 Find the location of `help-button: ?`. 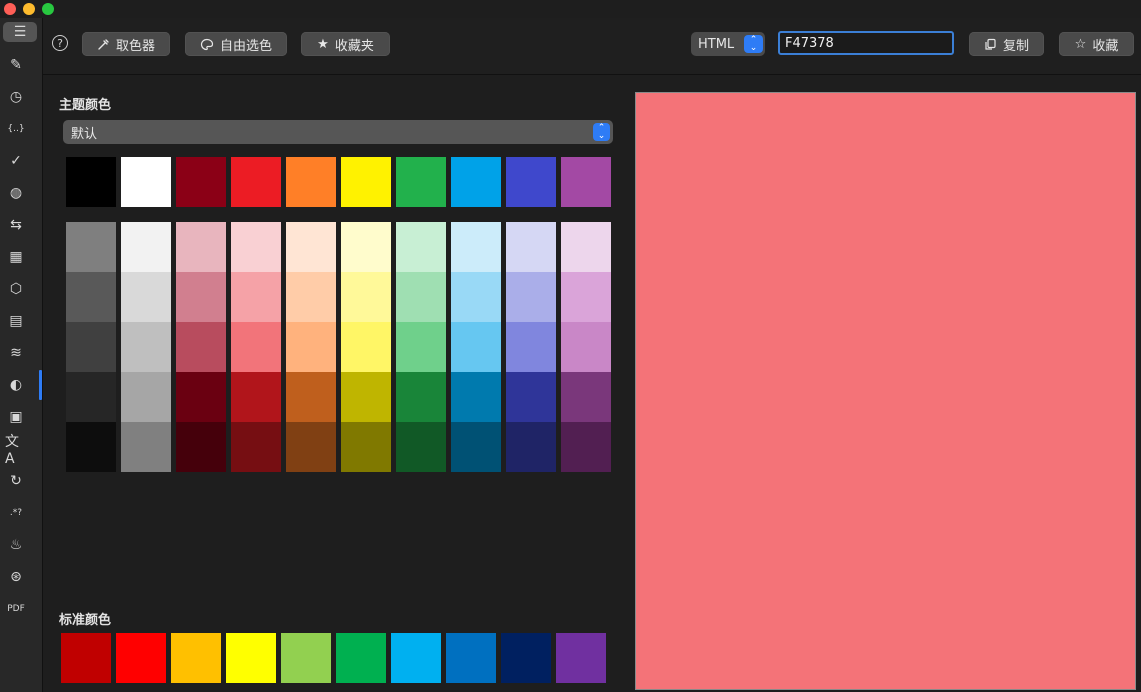

help-button: ? is located at coordinates (60, 43).